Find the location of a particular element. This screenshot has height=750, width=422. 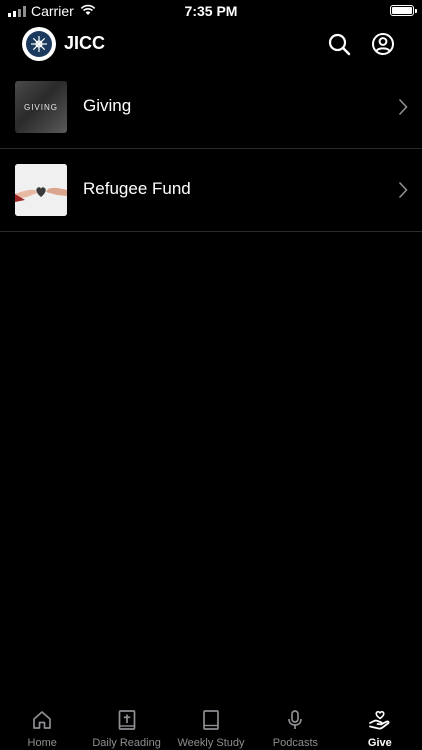

book-icon is located at coordinates (211, 720).